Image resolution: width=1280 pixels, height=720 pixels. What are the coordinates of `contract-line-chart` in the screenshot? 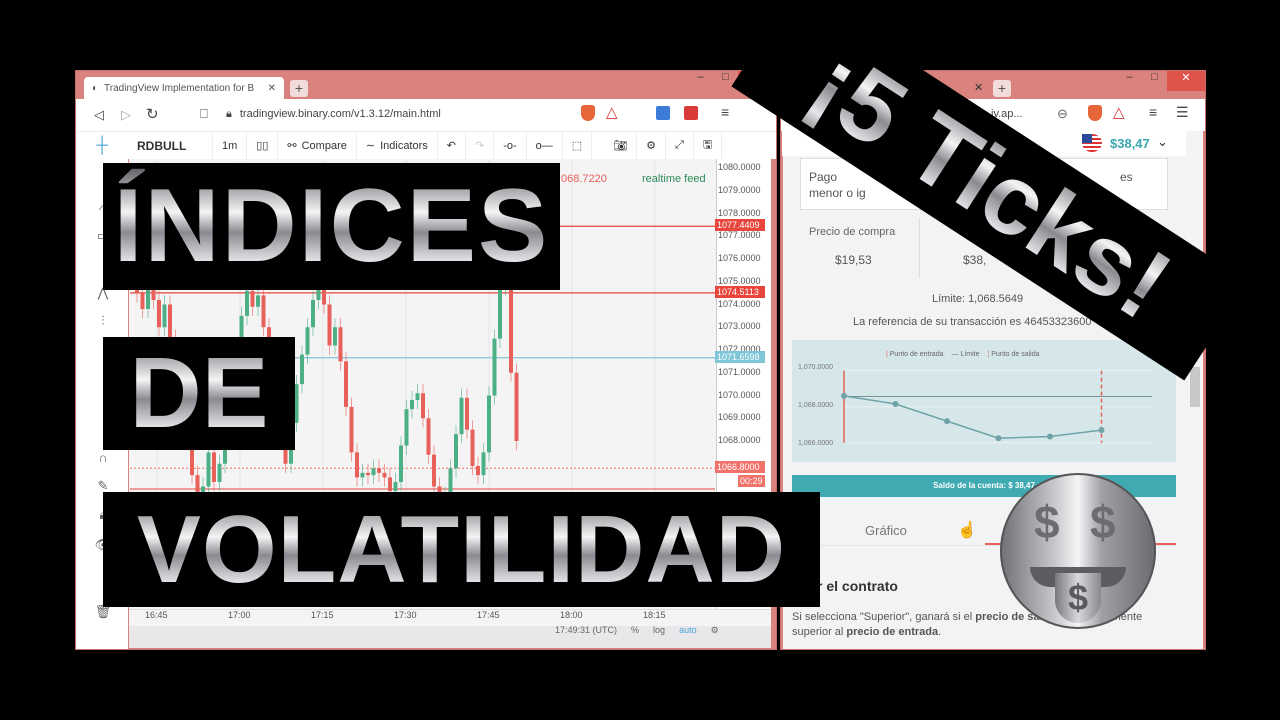 It's located at (996, 407).